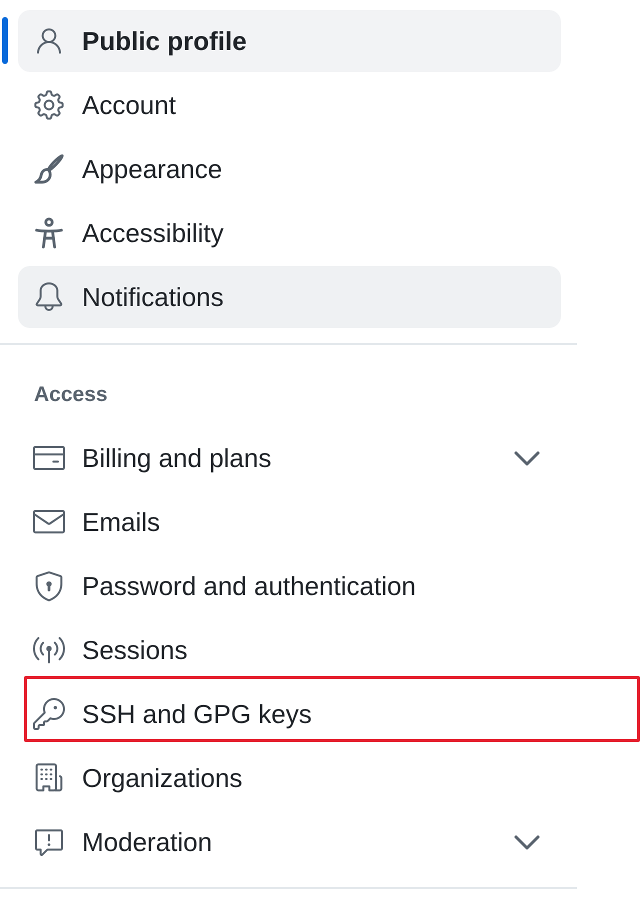 The image size is (644, 910). I want to click on nav-item: Password and authentication, so click(289, 586).